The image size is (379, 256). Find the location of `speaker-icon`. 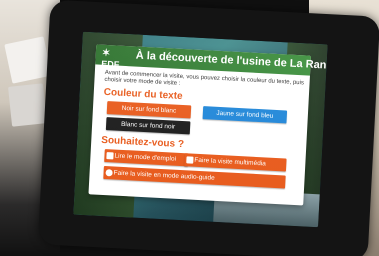

speaker-icon is located at coordinates (109, 173).